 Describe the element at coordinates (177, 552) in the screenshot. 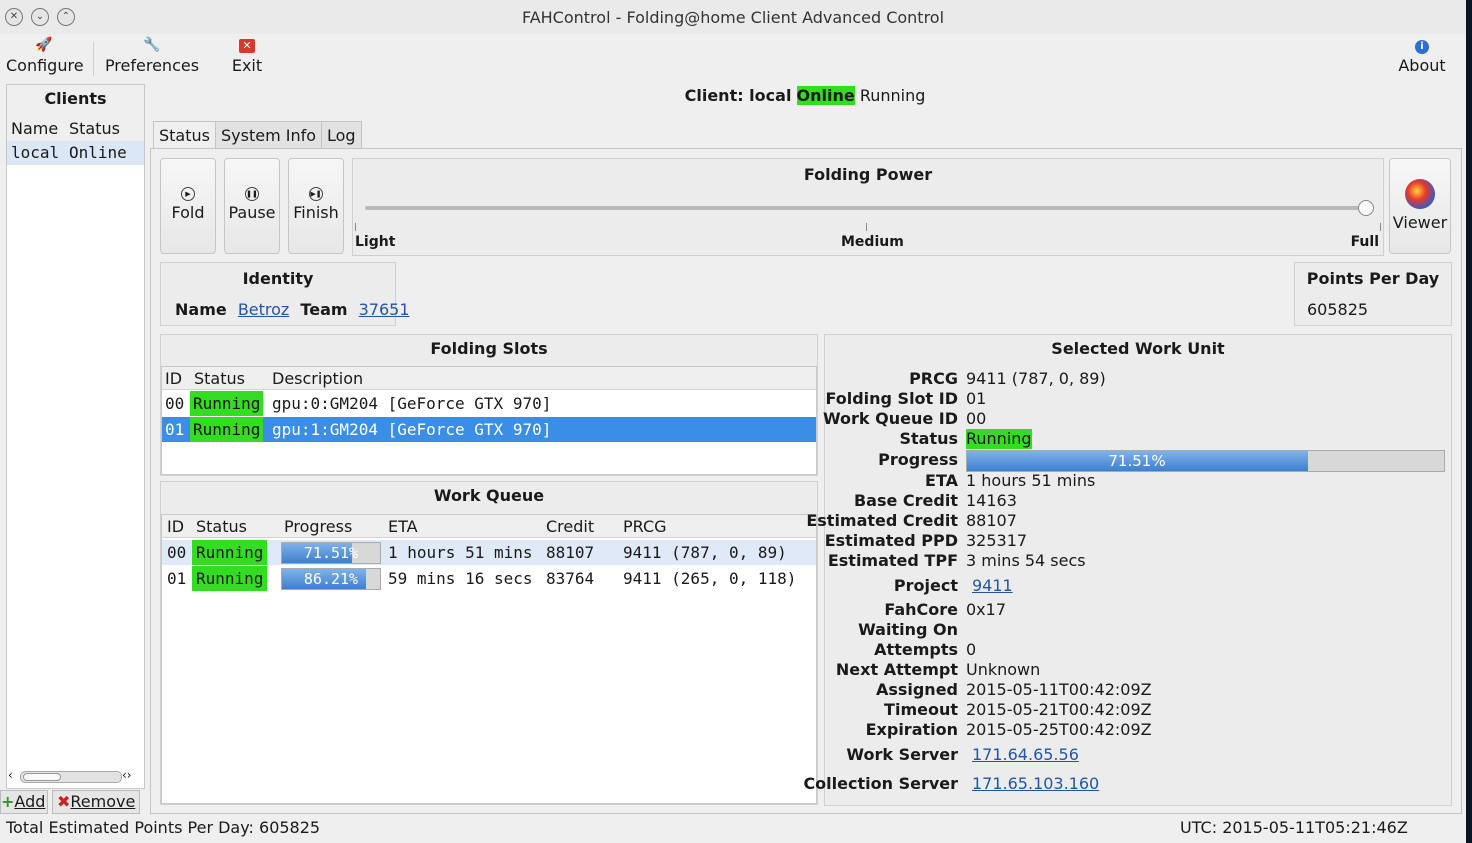

I see `queue-id: 00` at that location.